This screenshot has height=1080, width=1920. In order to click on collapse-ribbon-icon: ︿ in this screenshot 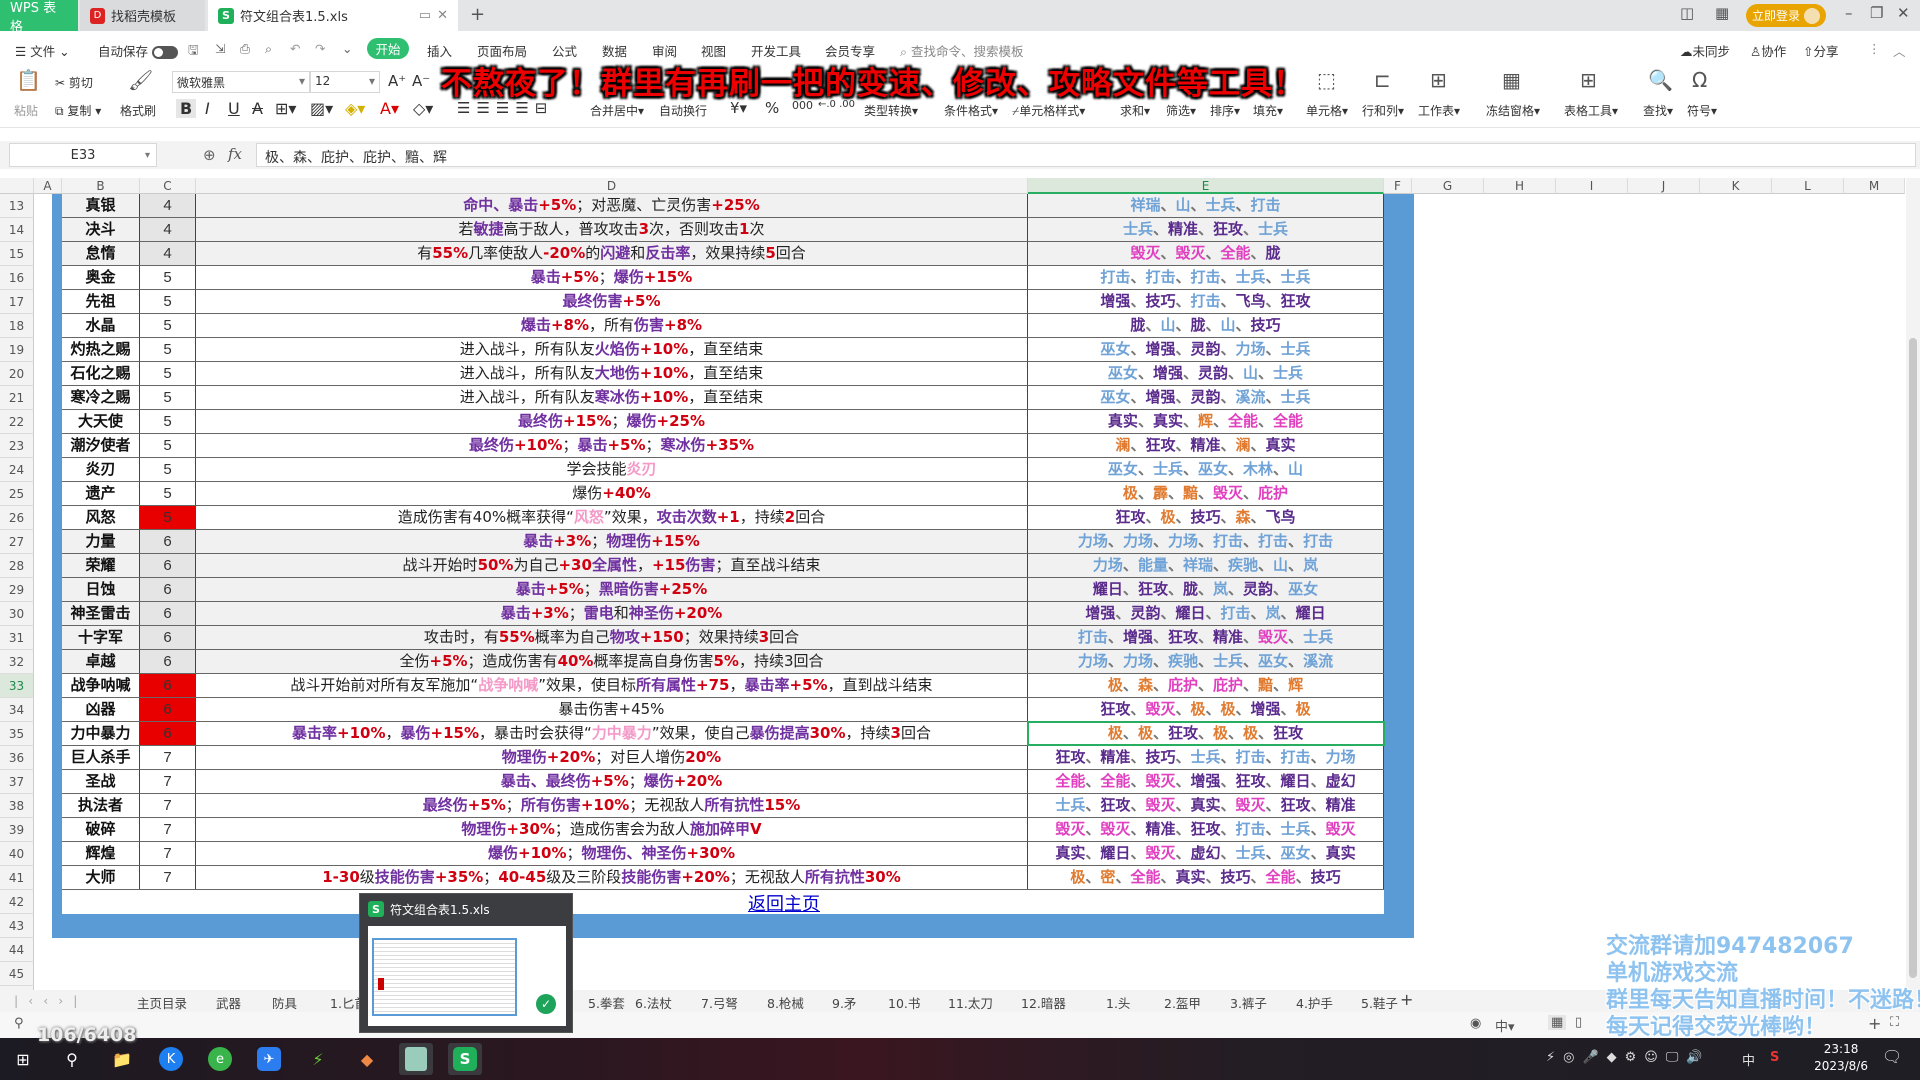, I will do `click(1899, 50)`.